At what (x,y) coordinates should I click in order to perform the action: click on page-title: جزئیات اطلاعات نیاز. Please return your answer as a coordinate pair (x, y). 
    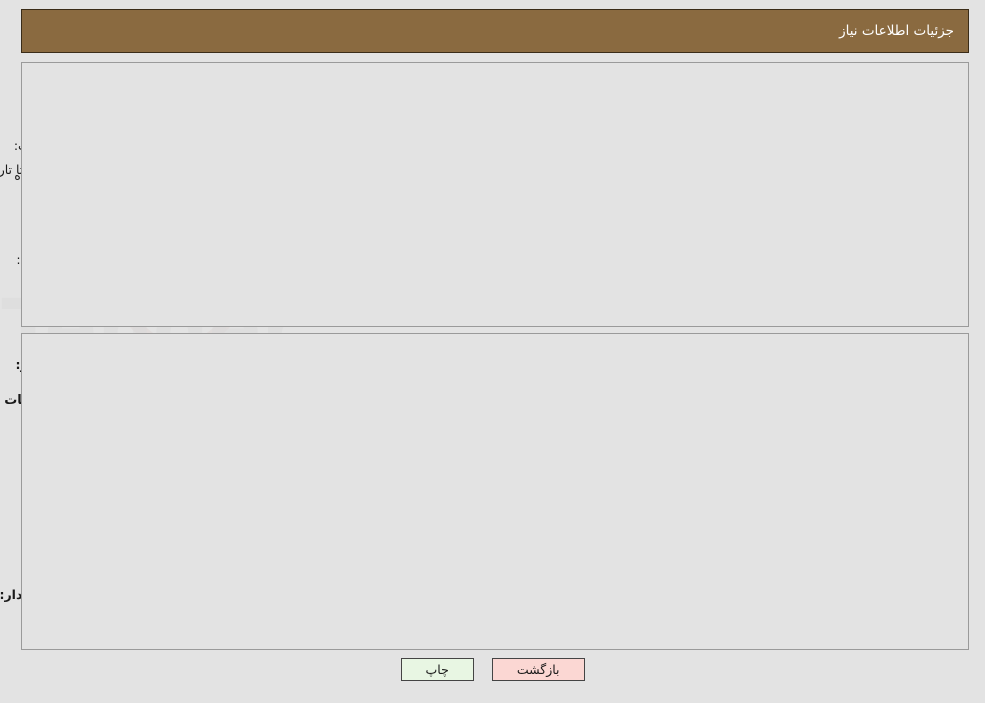
    Looking at the image, I should click on (896, 31).